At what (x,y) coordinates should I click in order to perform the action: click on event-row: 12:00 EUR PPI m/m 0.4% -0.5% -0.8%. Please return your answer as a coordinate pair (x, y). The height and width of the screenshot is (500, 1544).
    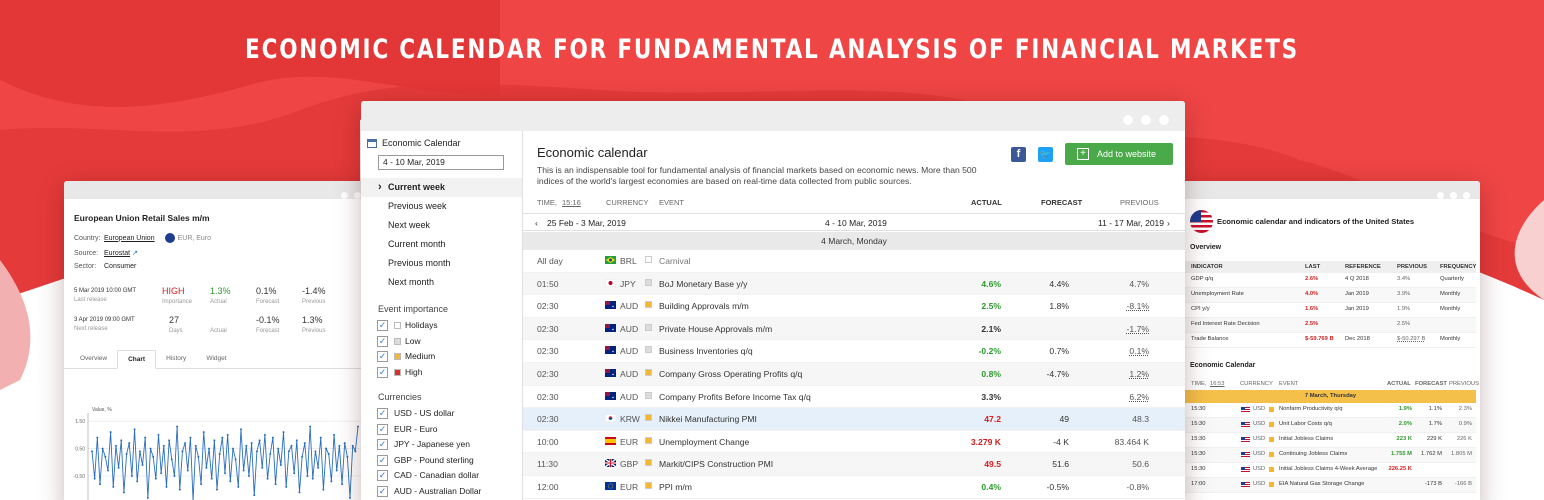
    Looking at the image, I should click on (854, 487).